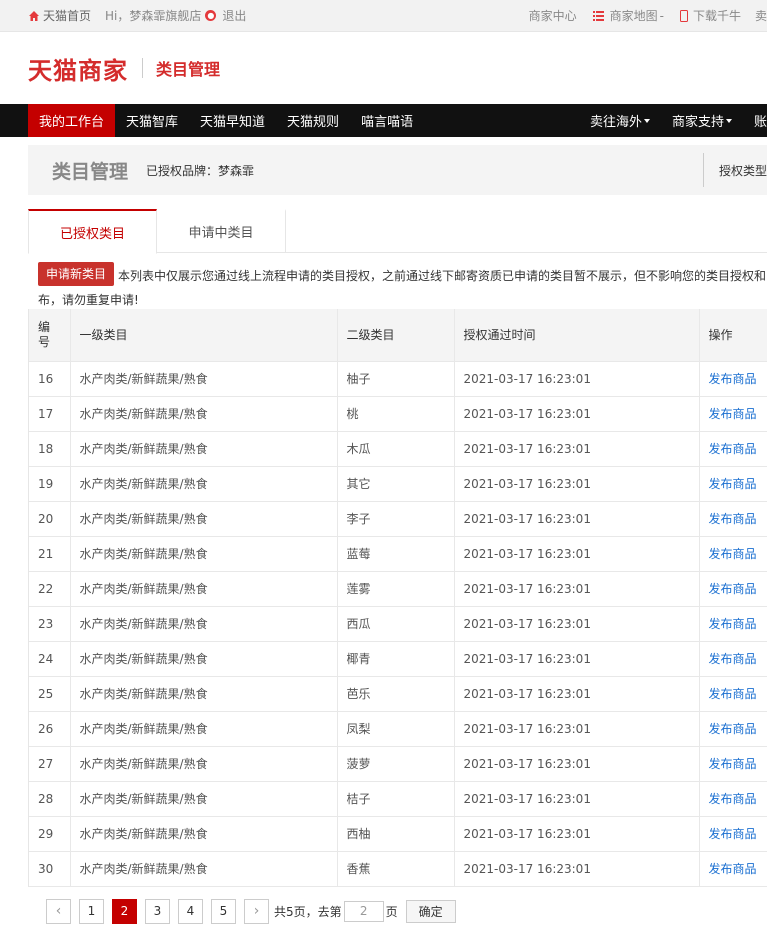 This screenshot has height=932, width=767. I want to click on table-row: 23 水产肉类/新鲜蔬果/熟食 西瓜 2021-03-17 16:23:01 发布商品, so click(398, 624).